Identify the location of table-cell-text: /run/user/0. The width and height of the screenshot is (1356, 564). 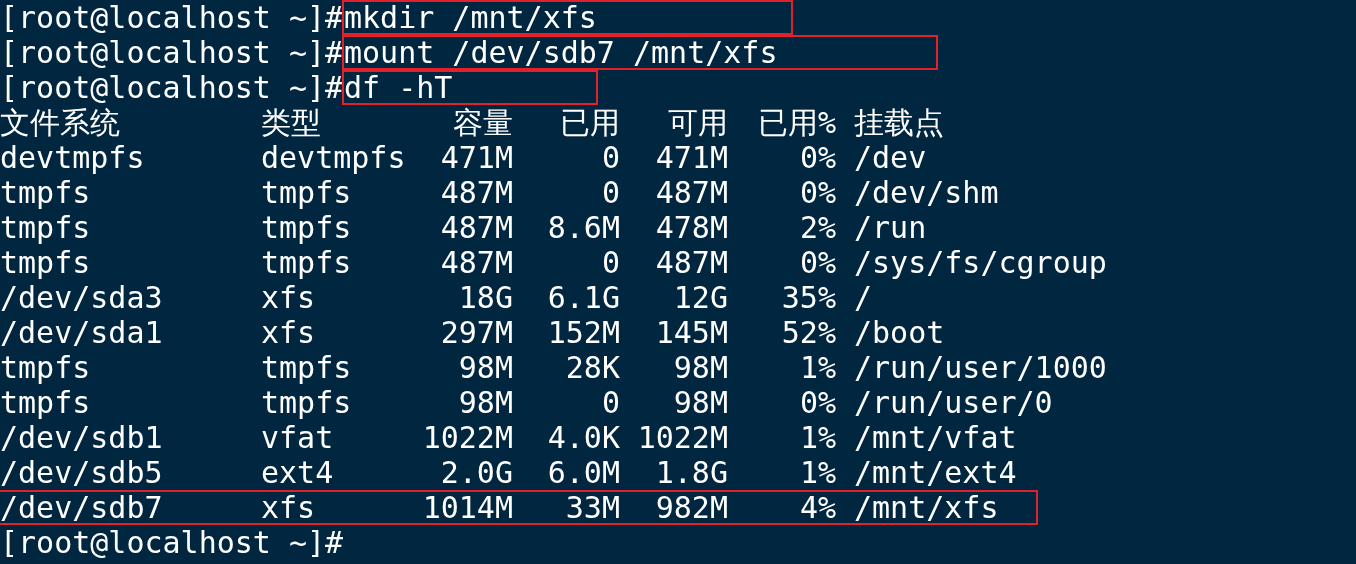
(953, 402).